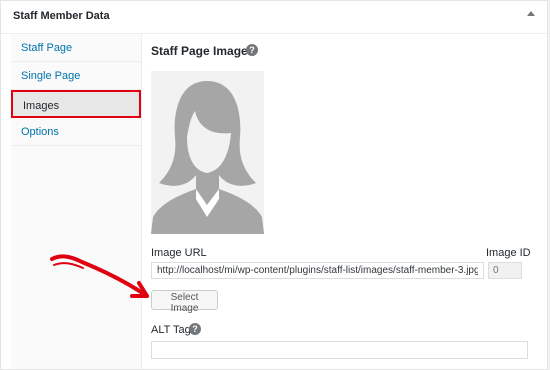  I want to click on alt-tag-field, so click(339, 350).